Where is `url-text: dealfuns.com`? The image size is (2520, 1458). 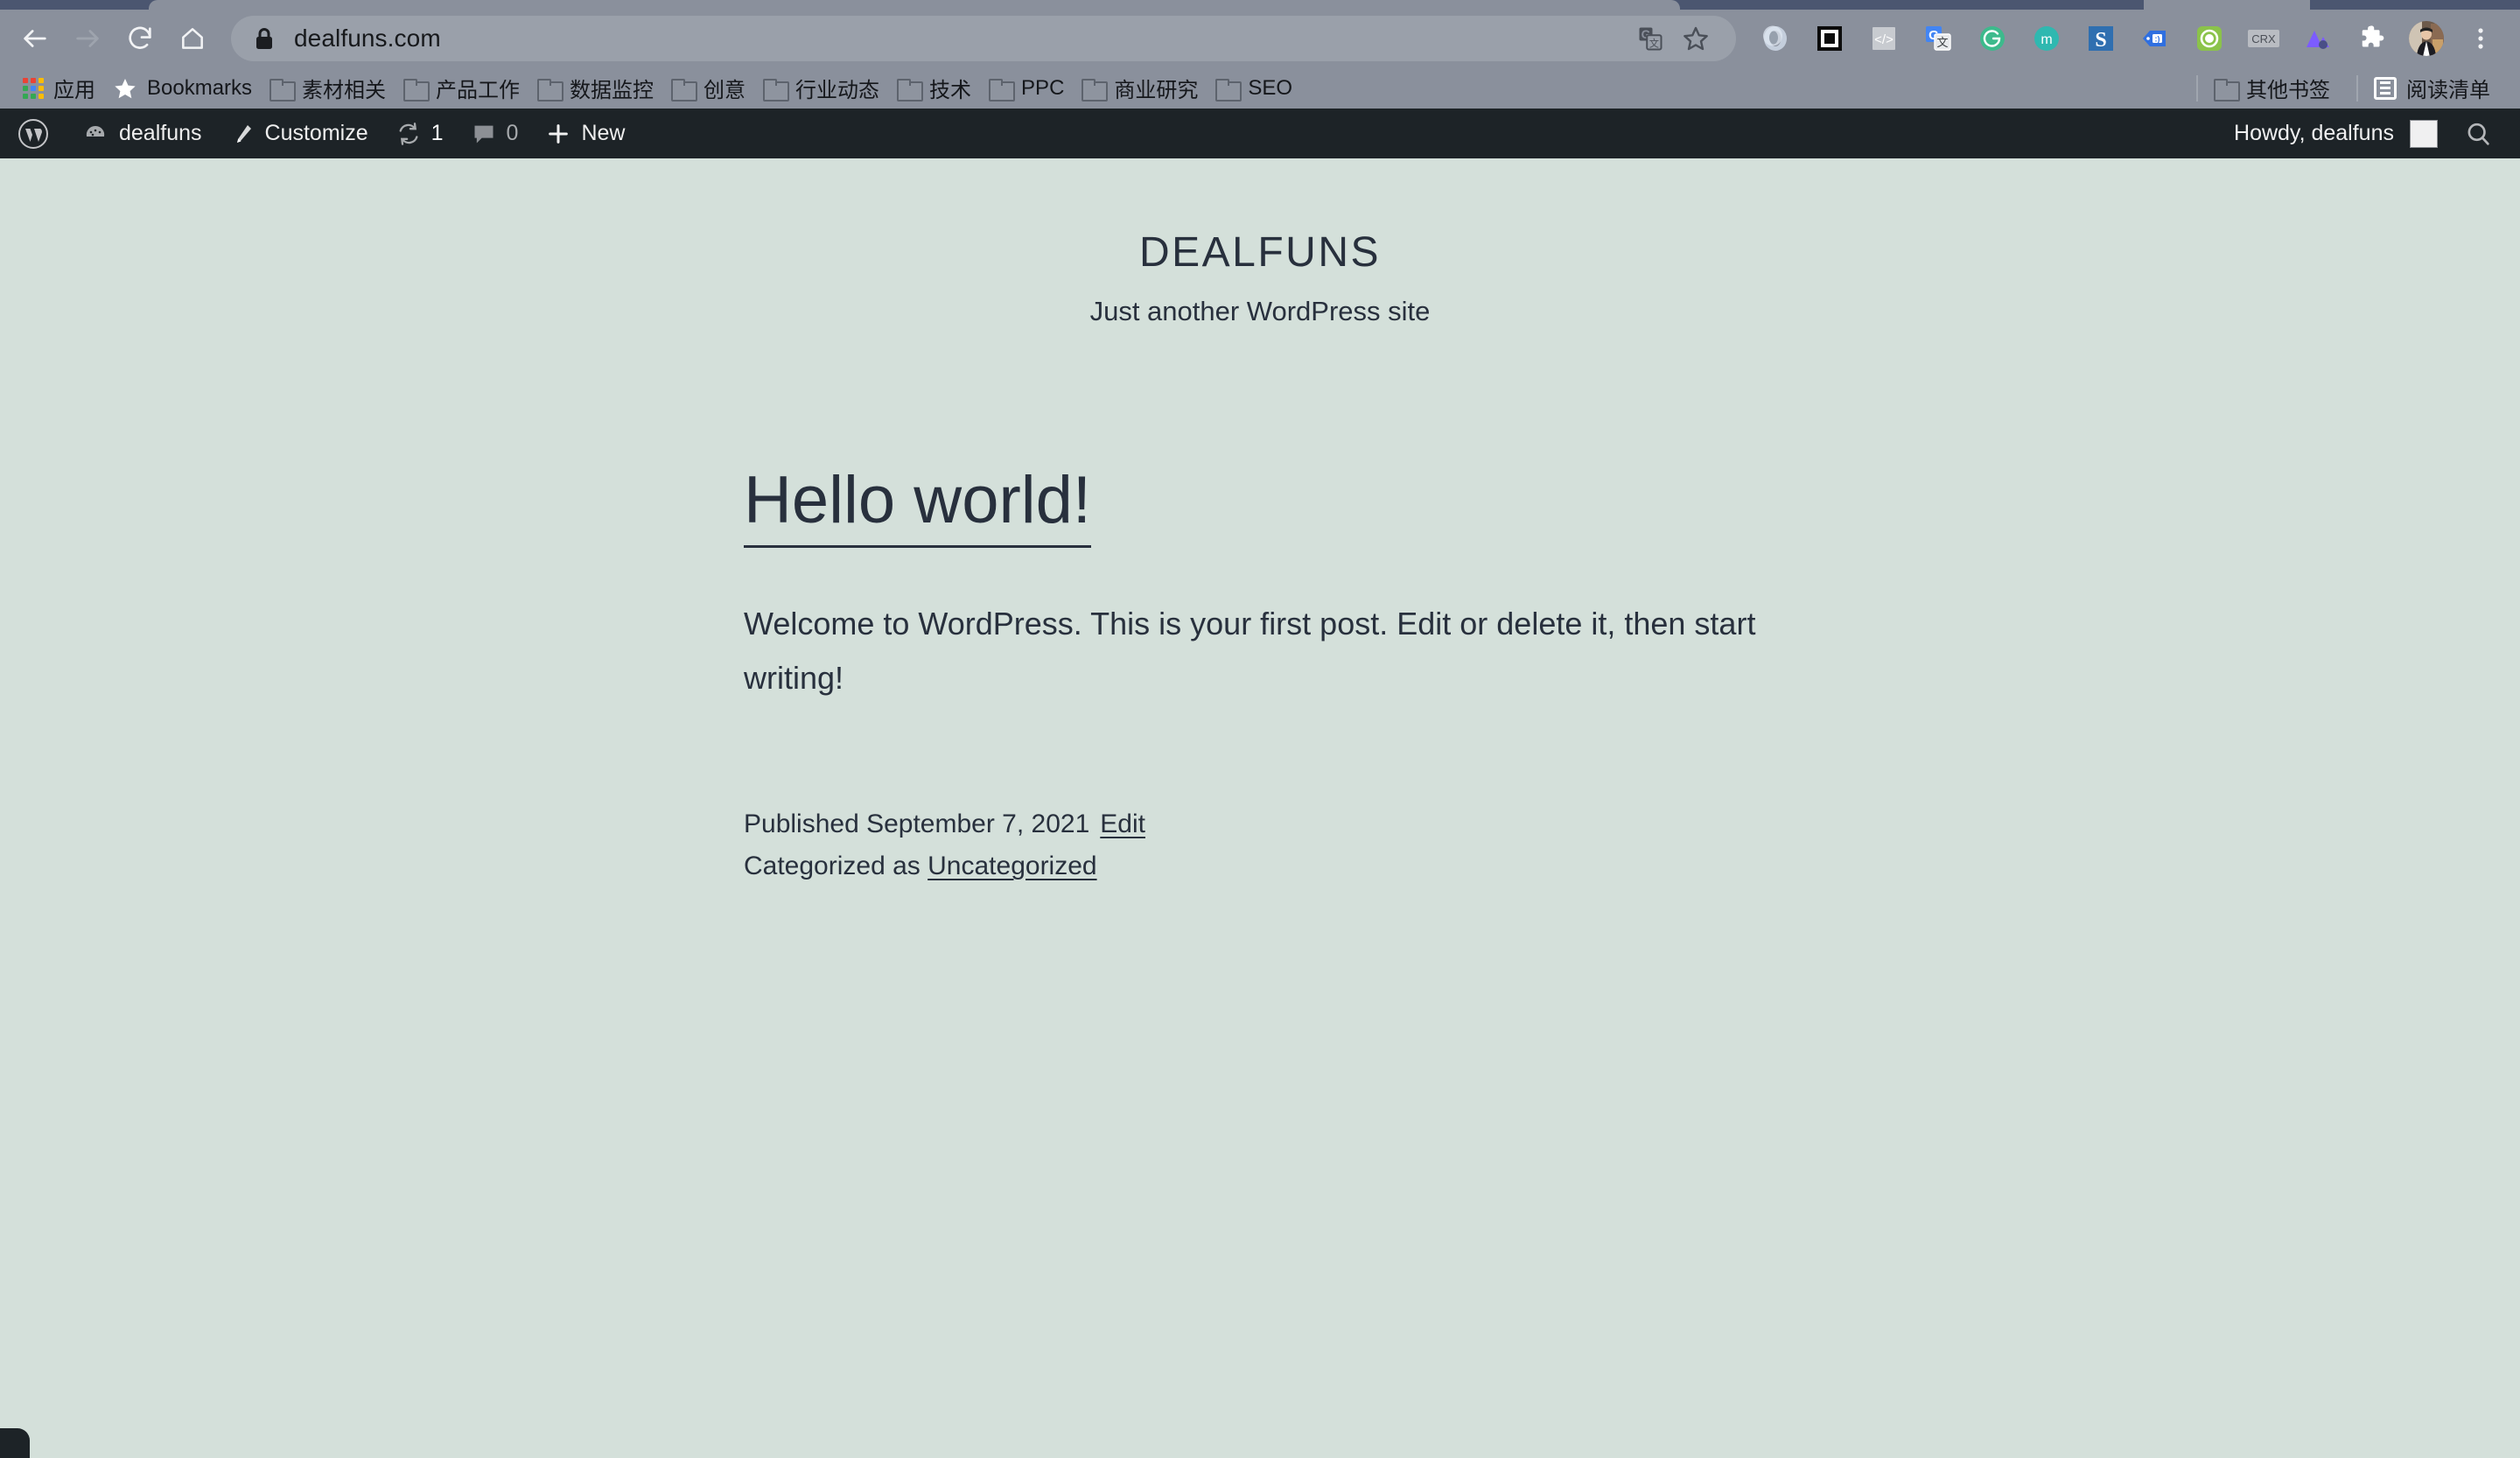
url-text: dealfuns.com is located at coordinates (961, 39).